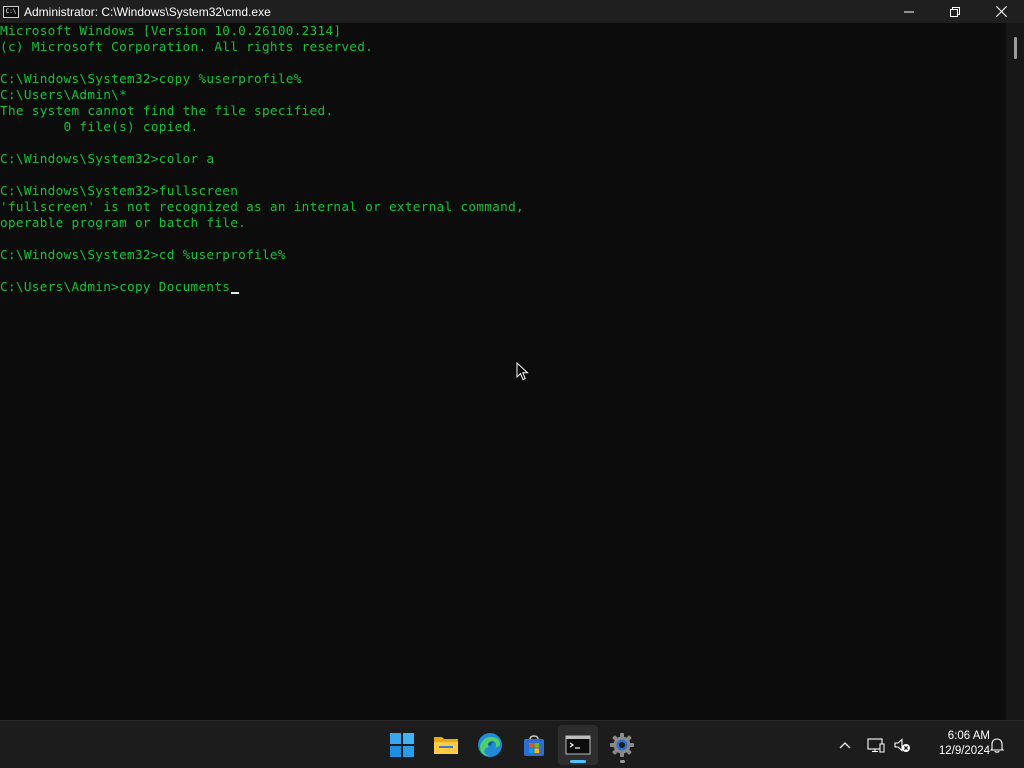 The height and width of the screenshot is (768, 1024). I want to click on clock-button: 6:06 AM 12/9/2024, so click(954, 744).